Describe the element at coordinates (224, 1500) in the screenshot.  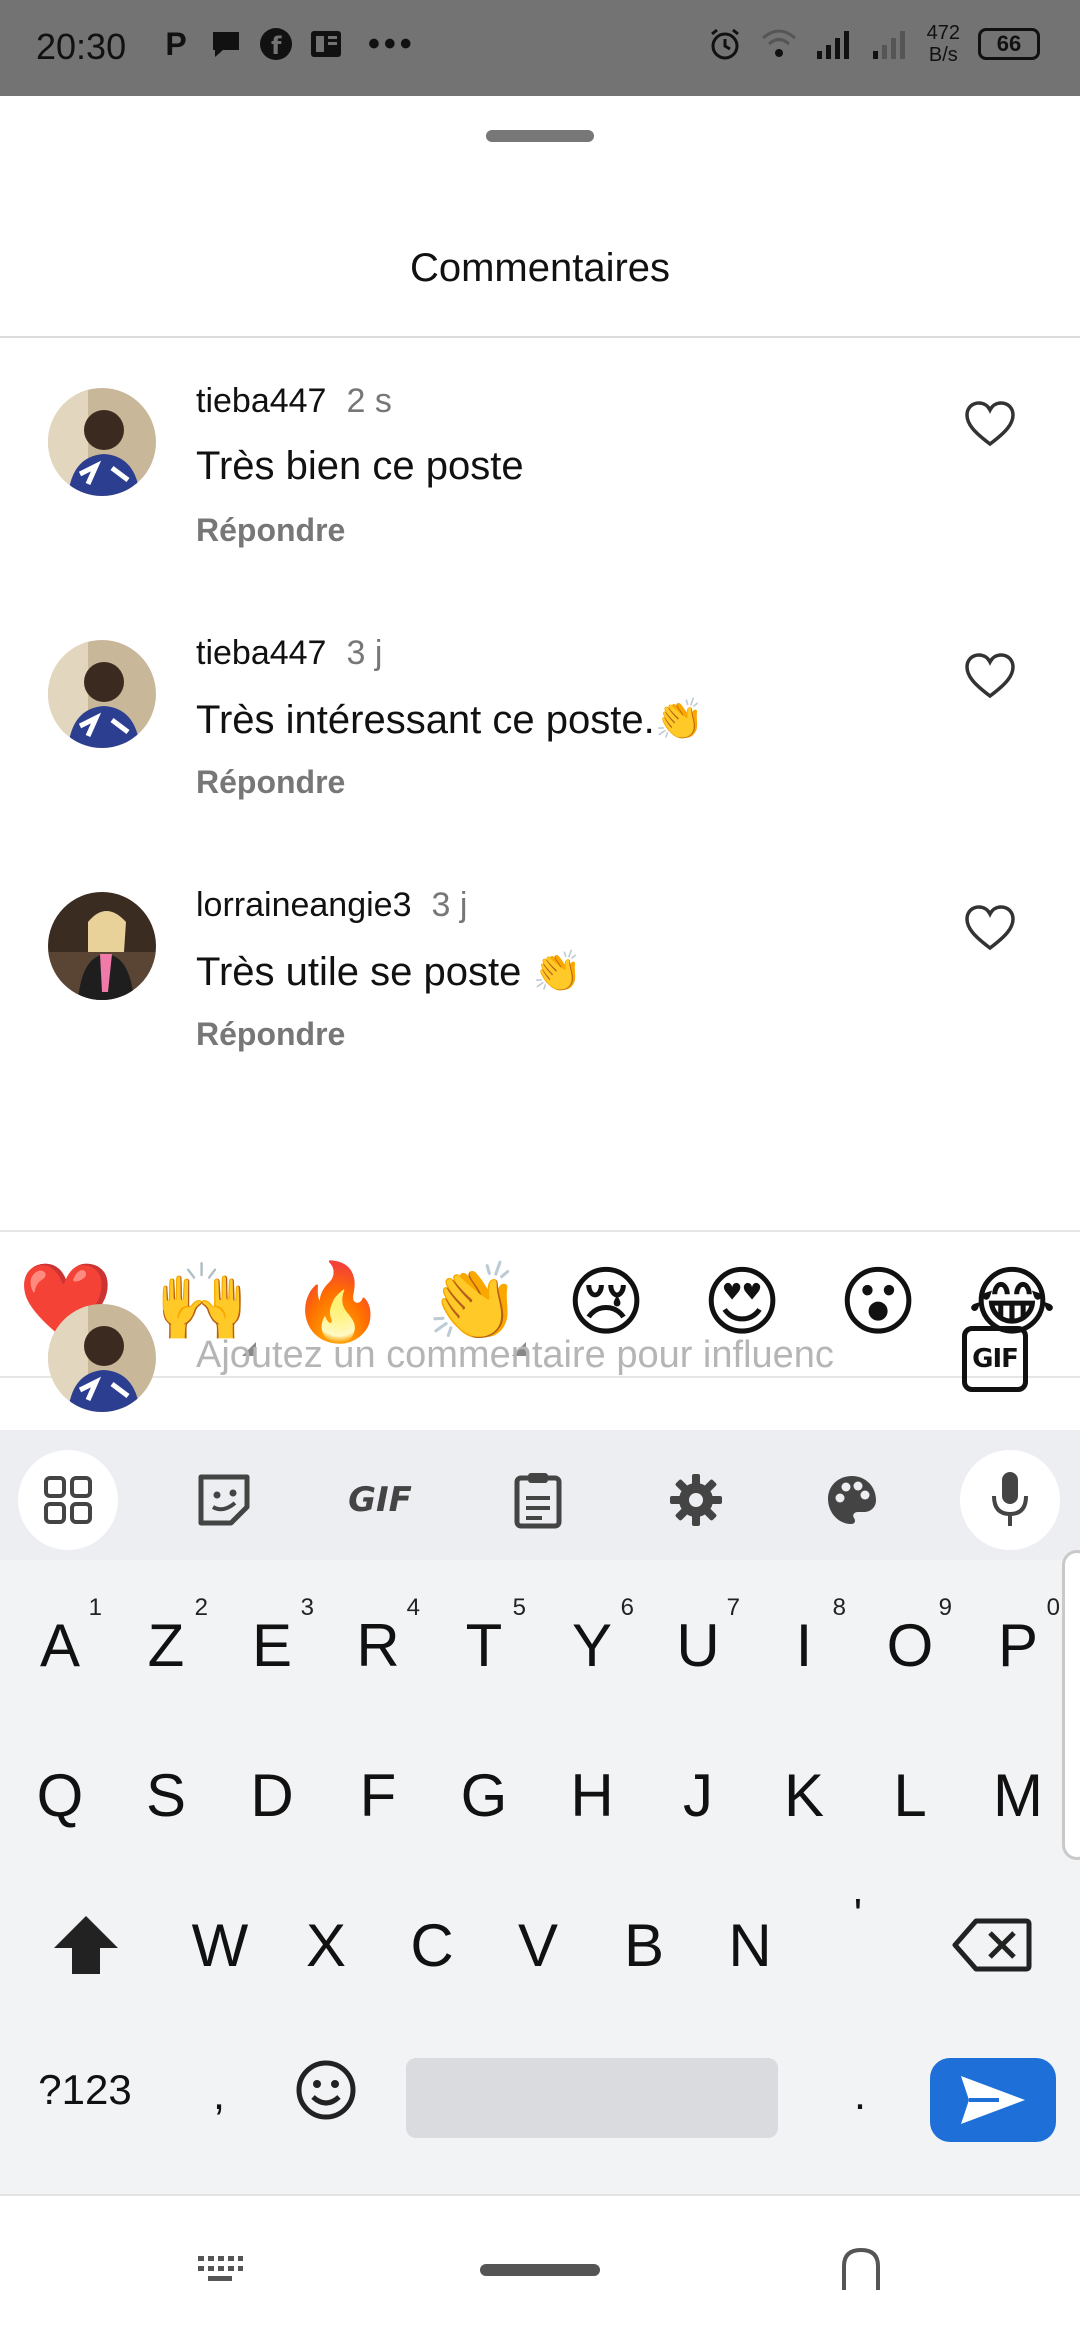
I see `sticker-icon` at that location.